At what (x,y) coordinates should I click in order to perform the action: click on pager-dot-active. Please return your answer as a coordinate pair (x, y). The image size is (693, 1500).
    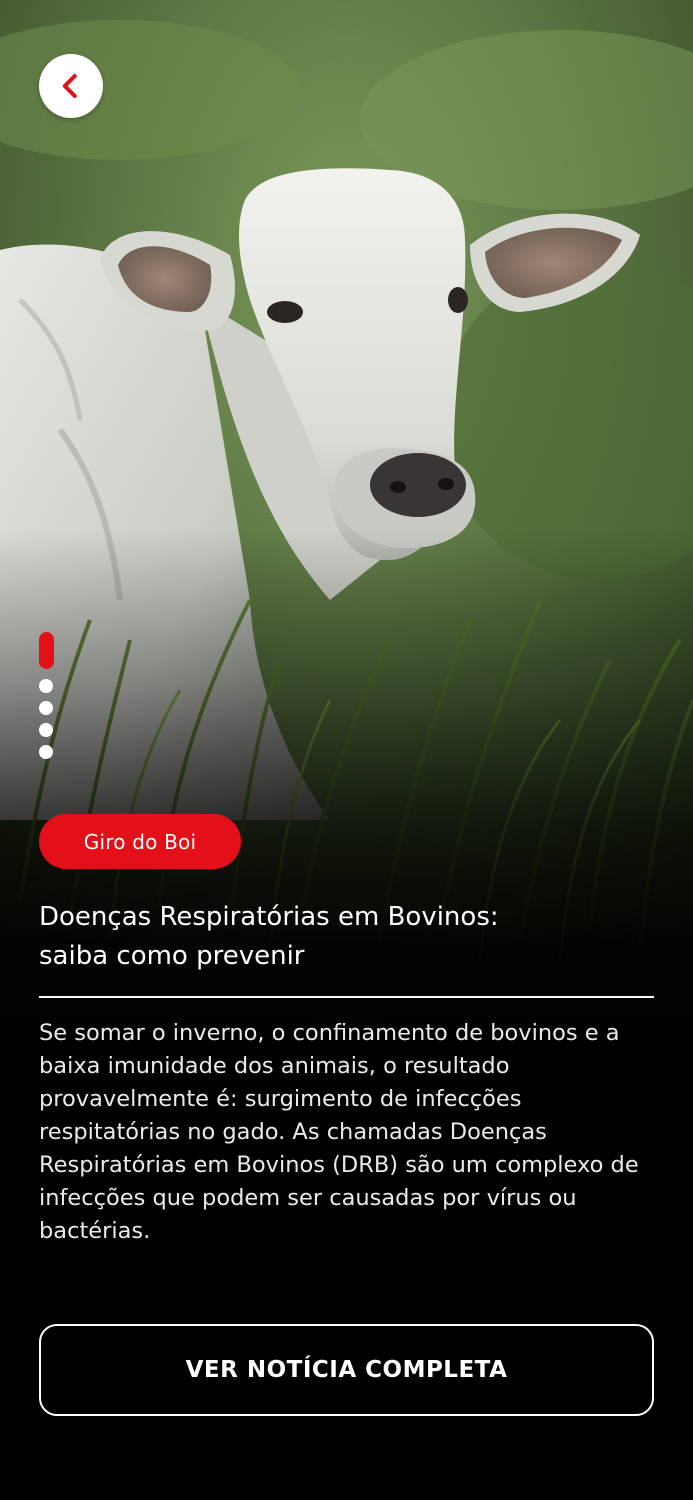
    Looking at the image, I should click on (46, 650).